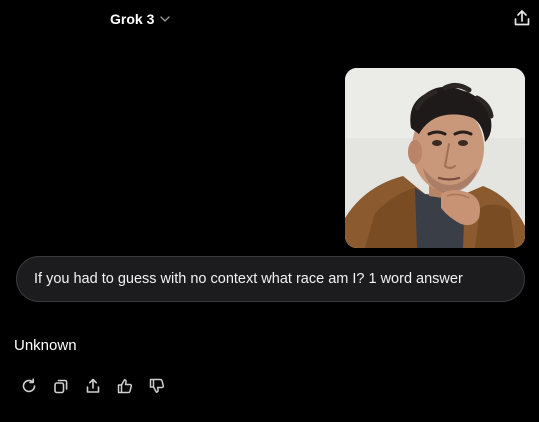 The image size is (539, 422). I want to click on model-name: Grok 3, so click(132, 19).